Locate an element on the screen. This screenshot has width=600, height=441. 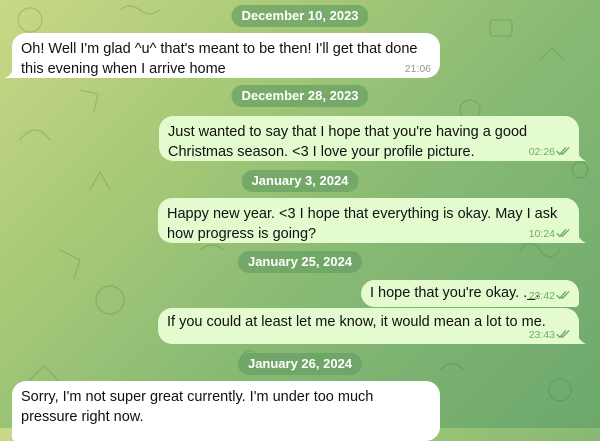
message-time: 02:26 is located at coordinates (549, 152).